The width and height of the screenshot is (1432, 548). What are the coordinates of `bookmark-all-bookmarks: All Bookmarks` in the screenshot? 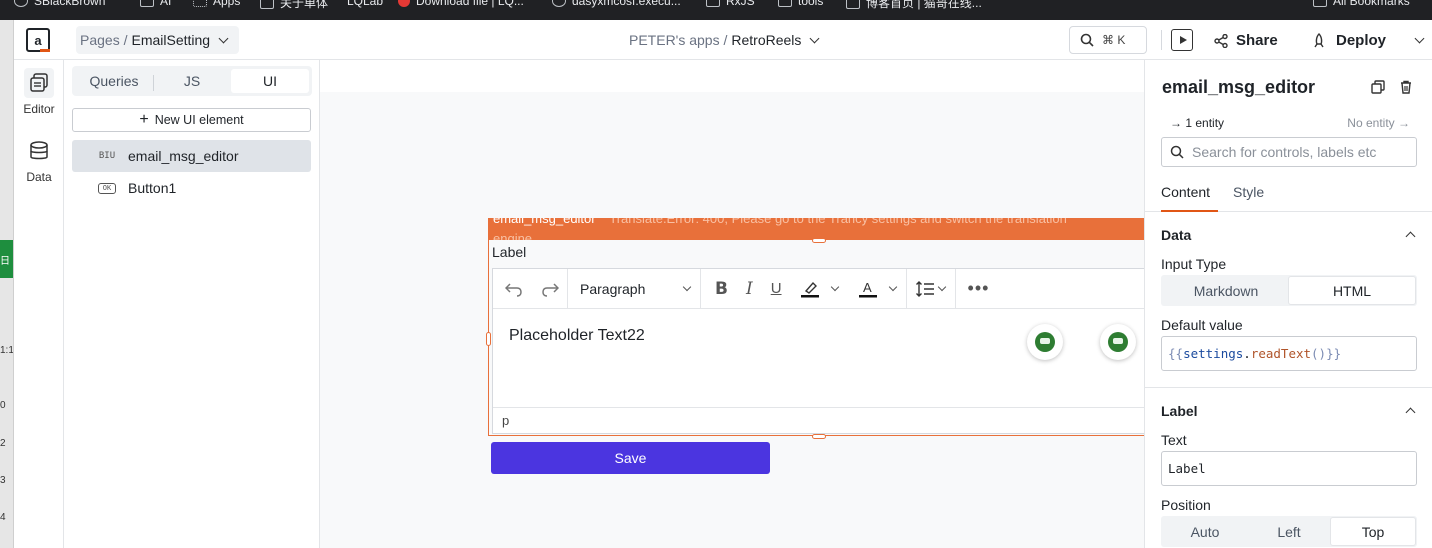 It's located at (1361, 4).